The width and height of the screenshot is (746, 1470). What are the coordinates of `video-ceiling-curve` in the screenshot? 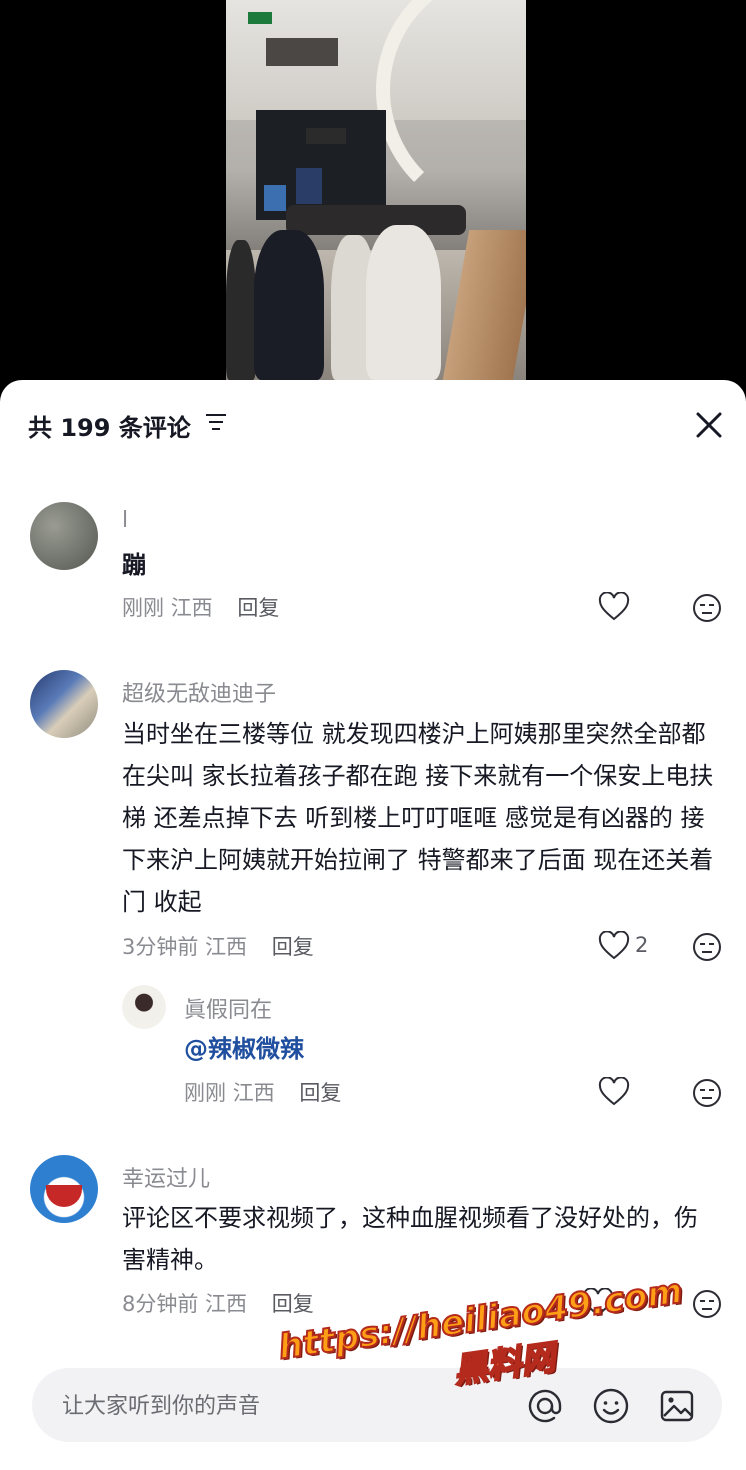 It's located at (451, 110).